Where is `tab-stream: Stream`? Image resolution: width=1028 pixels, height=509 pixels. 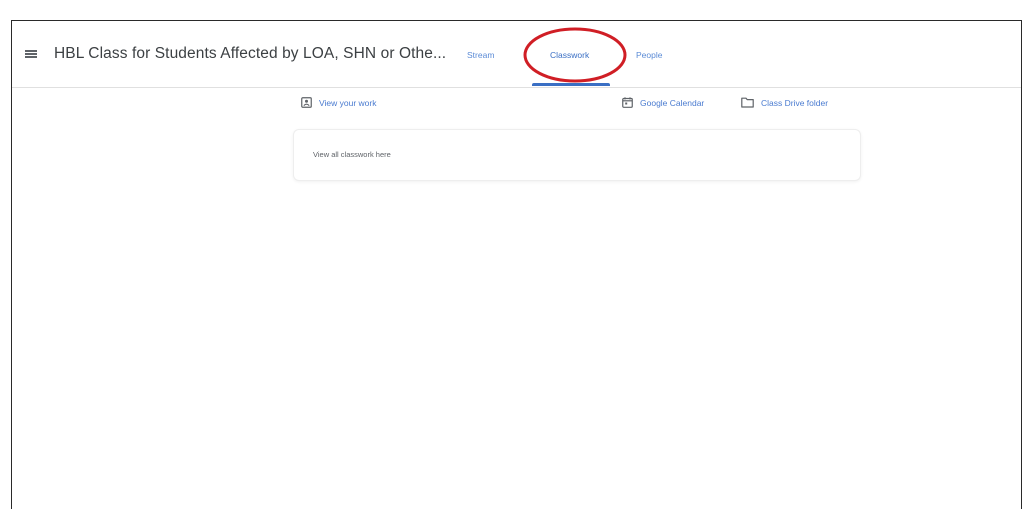
tab-stream: Stream is located at coordinates (480, 55).